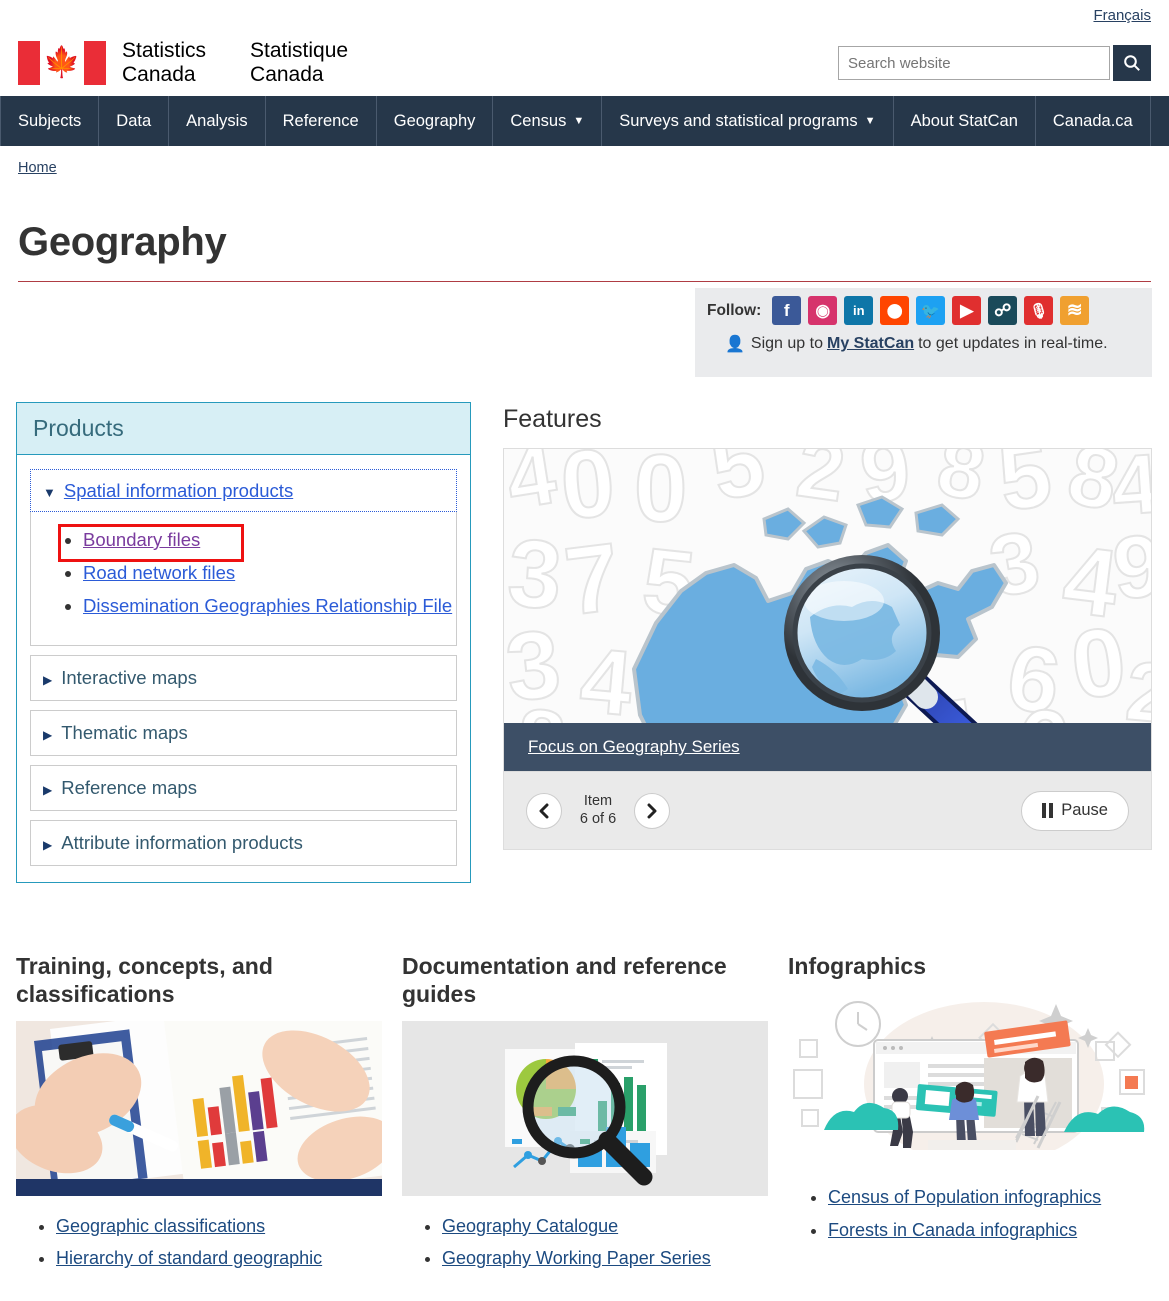 This screenshot has width=1169, height=1301. Describe the element at coordinates (1122, 15) in the screenshot. I see `language-toggle-link: Français` at that location.